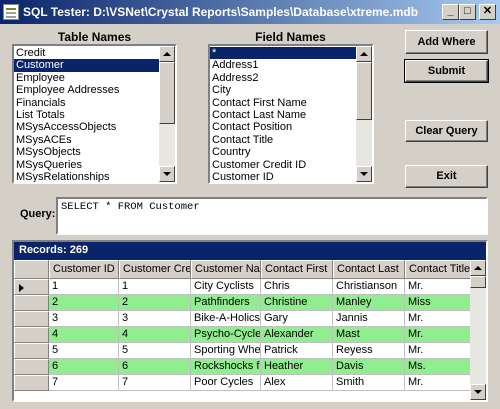 The width and height of the screenshot is (500, 409). Describe the element at coordinates (86, 115) in the screenshot. I see `list-item: List Totals` at that location.